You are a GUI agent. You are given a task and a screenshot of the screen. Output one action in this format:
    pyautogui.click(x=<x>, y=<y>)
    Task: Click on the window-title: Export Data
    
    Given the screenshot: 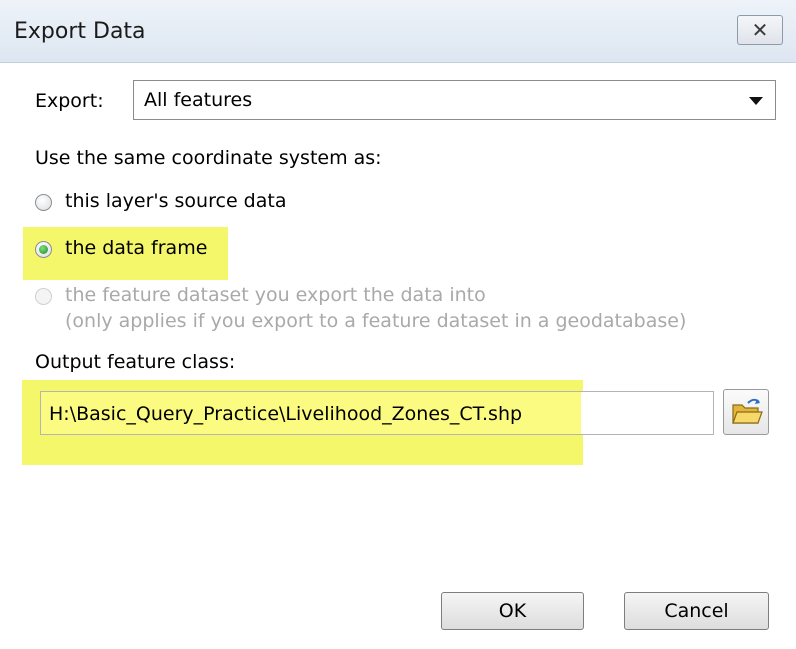 What is the action you would take?
    pyautogui.click(x=80, y=31)
    